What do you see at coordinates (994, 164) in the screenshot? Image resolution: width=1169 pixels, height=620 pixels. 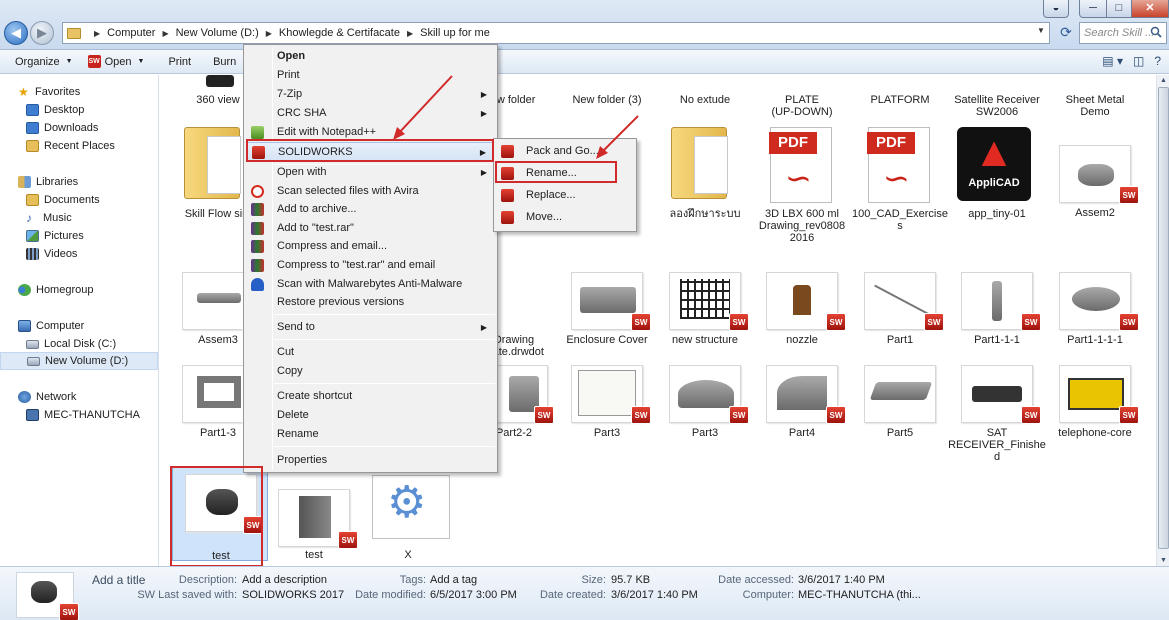 I see `applicad-logo-icon: ▲ AppliCAD` at bounding box center [994, 164].